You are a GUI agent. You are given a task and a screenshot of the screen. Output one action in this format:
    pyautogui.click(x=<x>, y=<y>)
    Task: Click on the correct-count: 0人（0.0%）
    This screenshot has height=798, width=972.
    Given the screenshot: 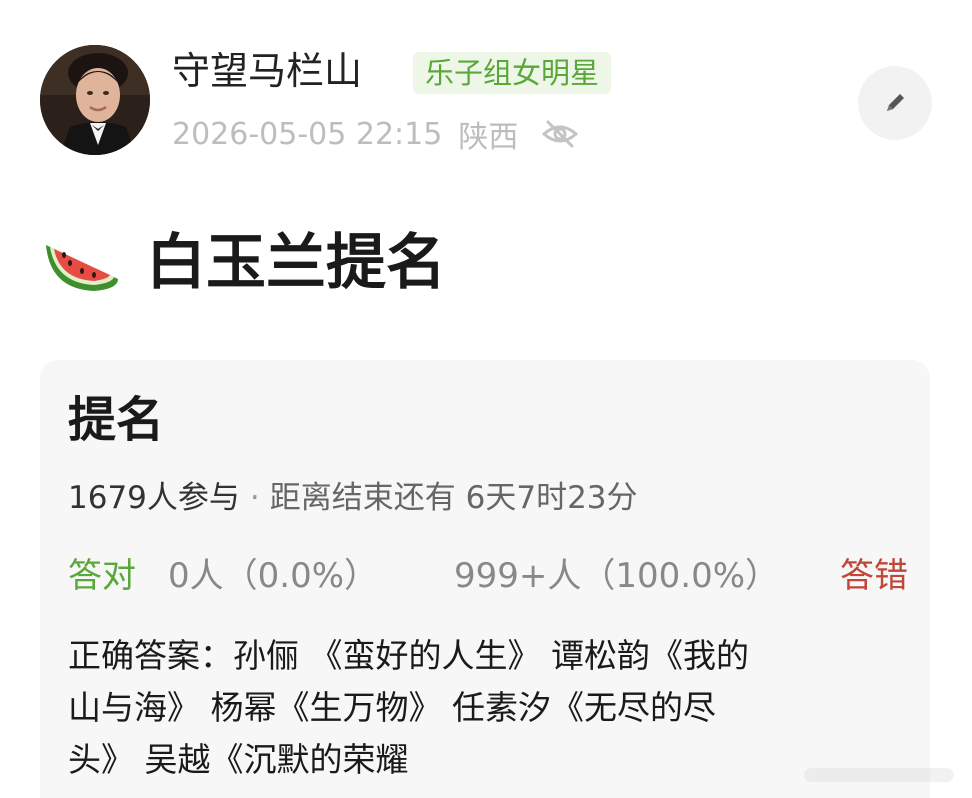 What is the action you would take?
    pyautogui.click(x=273, y=576)
    